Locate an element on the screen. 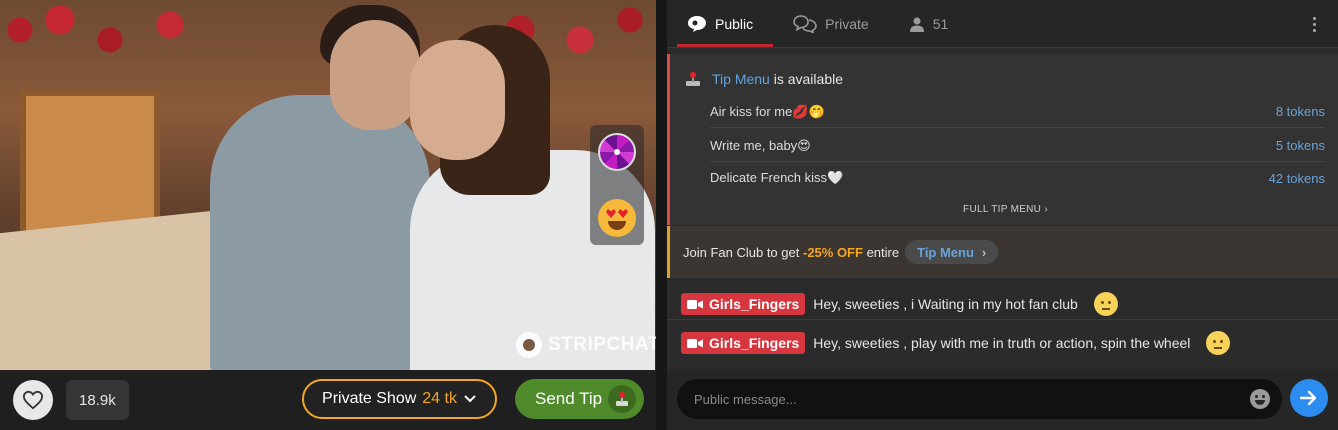 The width and height of the screenshot is (1338, 430). heart-outline-icon is located at coordinates (33, 400).